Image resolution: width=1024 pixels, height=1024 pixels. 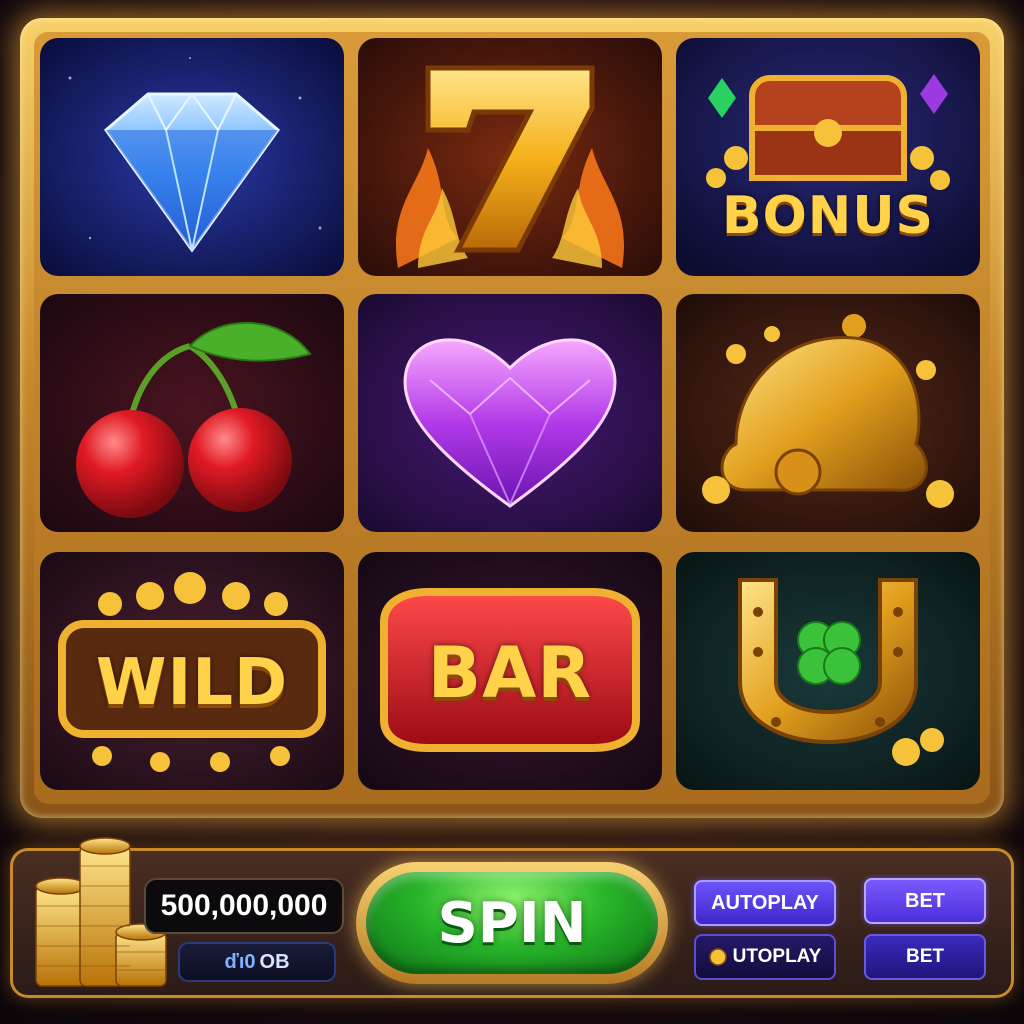 I want to click on balance-display: 500,000,000, so click(x=244, y=906).